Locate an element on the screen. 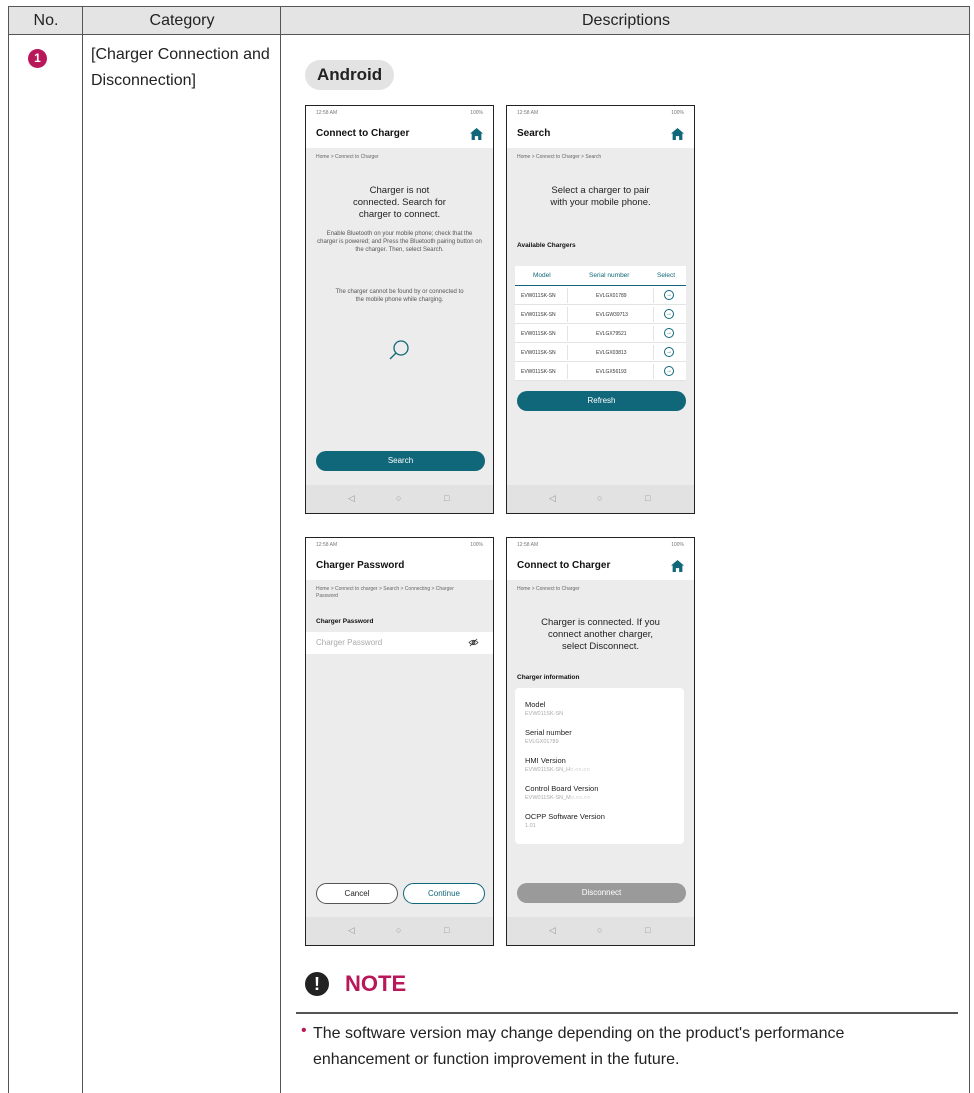 The width and height of the screenshot is (974, 1093). table-row: EVW011SK-SN EVLGX03813 → is located at coordinates (600, 352).